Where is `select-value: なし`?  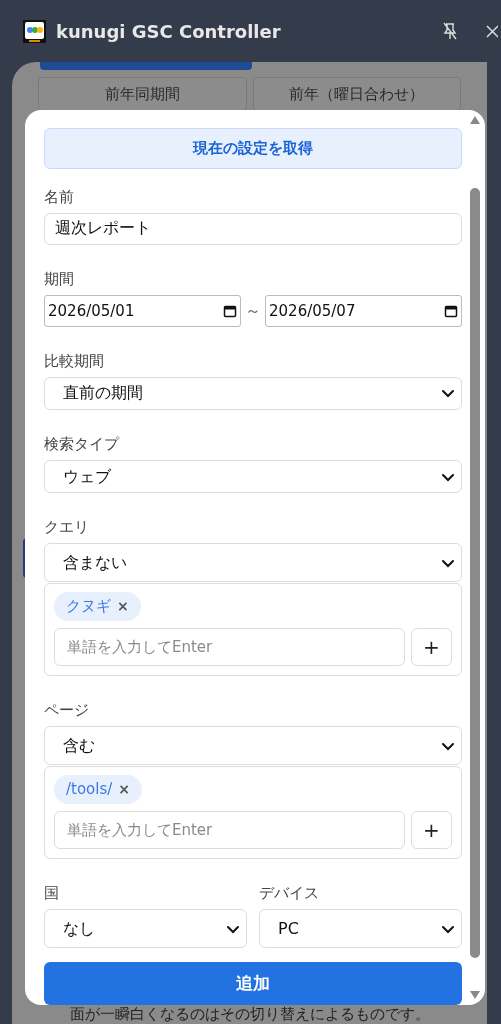 select-value: なし is located at coordinates (79, 928).